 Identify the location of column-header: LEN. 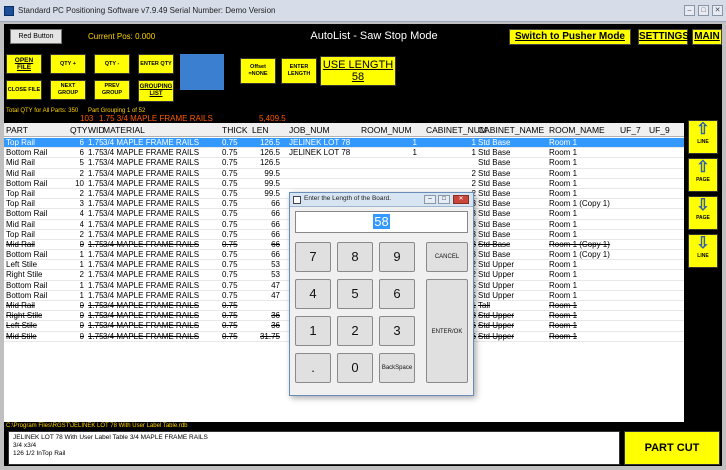
(260, 130).